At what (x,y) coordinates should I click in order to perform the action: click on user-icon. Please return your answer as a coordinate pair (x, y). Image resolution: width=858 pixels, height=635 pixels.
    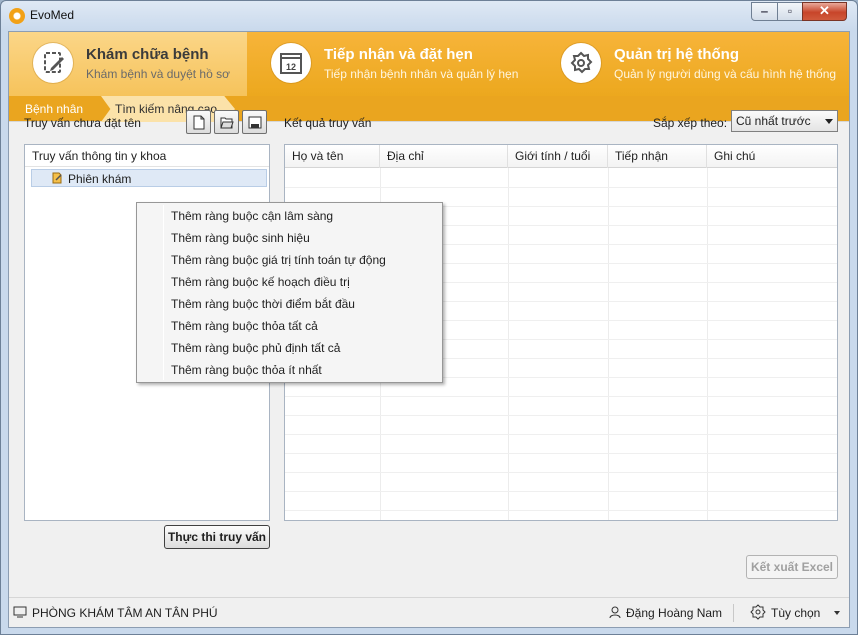
    Looking at the image, I should click on (615, 612).